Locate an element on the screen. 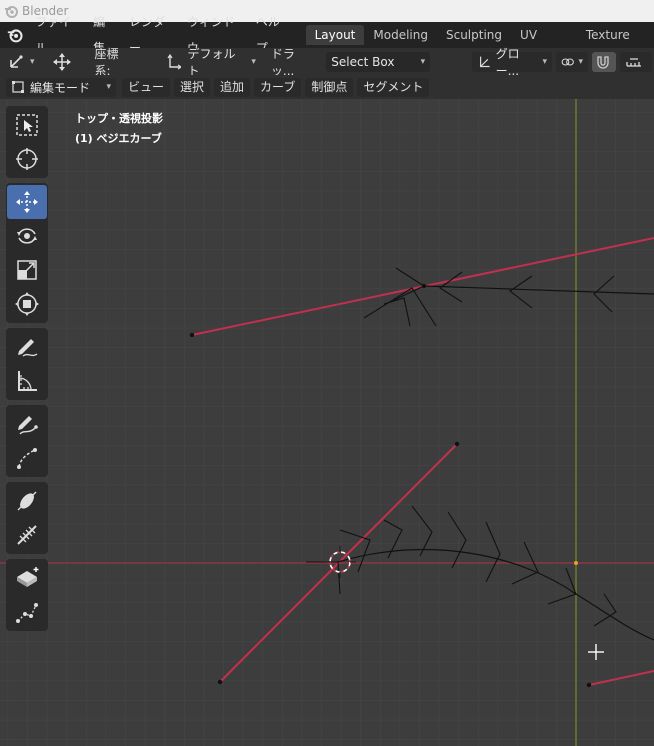  menu-curve: カーブ is located at coordinates (278, 87).